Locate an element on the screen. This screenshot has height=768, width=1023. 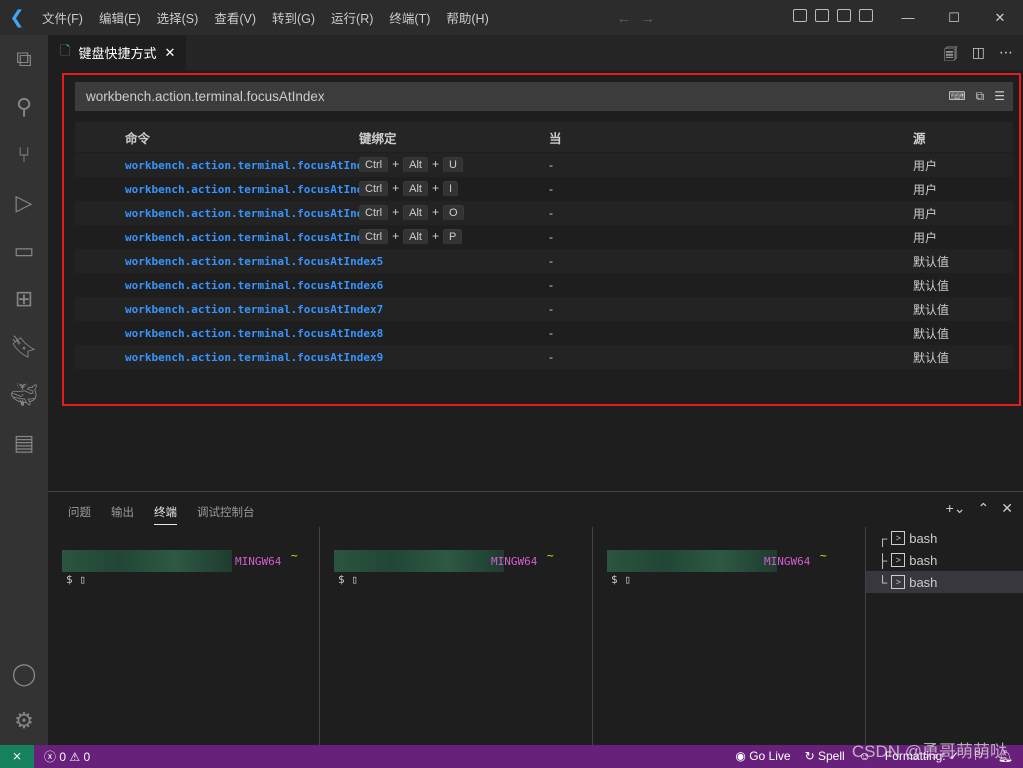
minimize-icon: — is located at coordinates (908, 17).